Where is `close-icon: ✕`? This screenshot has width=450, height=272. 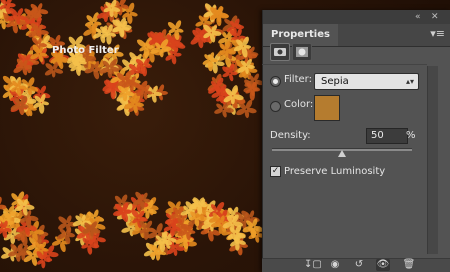 close-icon: ✕ is located at coordinates (435, 17).